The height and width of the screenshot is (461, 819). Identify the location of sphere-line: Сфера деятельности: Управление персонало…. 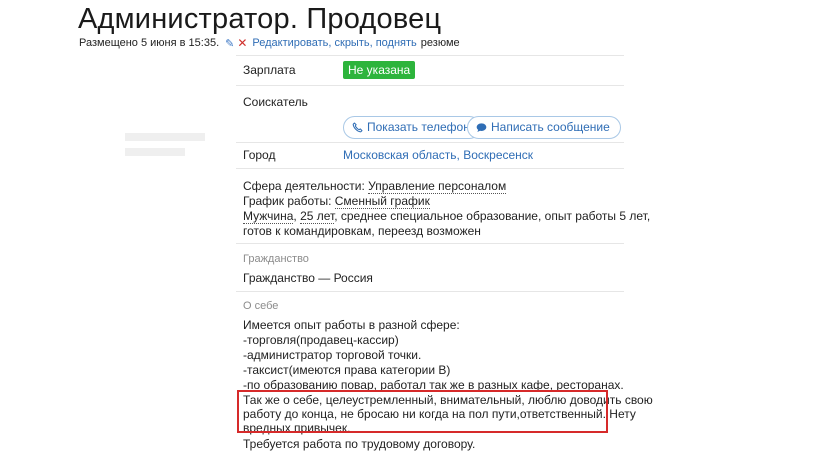
(375, 186).